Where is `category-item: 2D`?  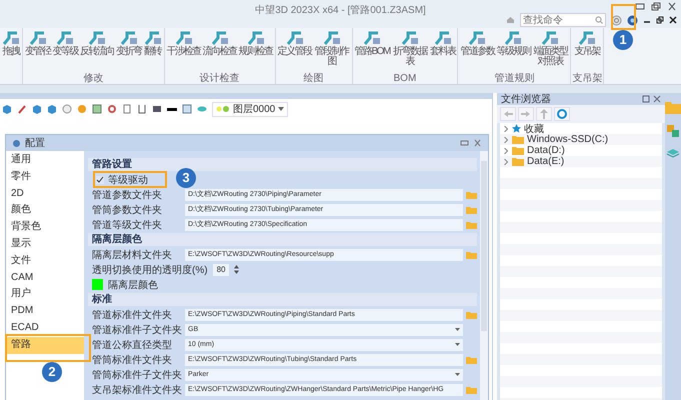 category-item: 2D is located at coordinates (45, 194).